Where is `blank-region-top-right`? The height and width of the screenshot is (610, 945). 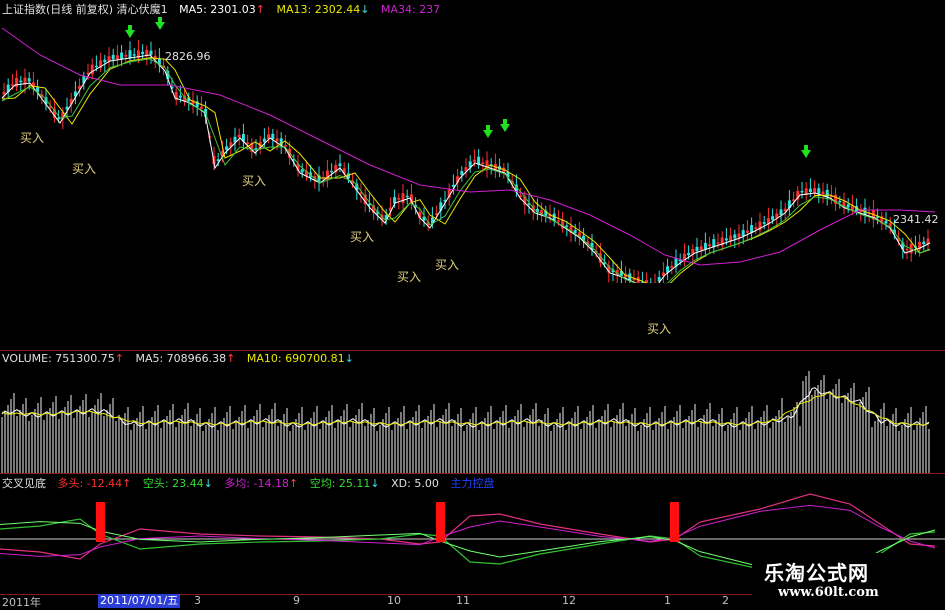 blank-region-top-right is located at coordinates (740, 70).